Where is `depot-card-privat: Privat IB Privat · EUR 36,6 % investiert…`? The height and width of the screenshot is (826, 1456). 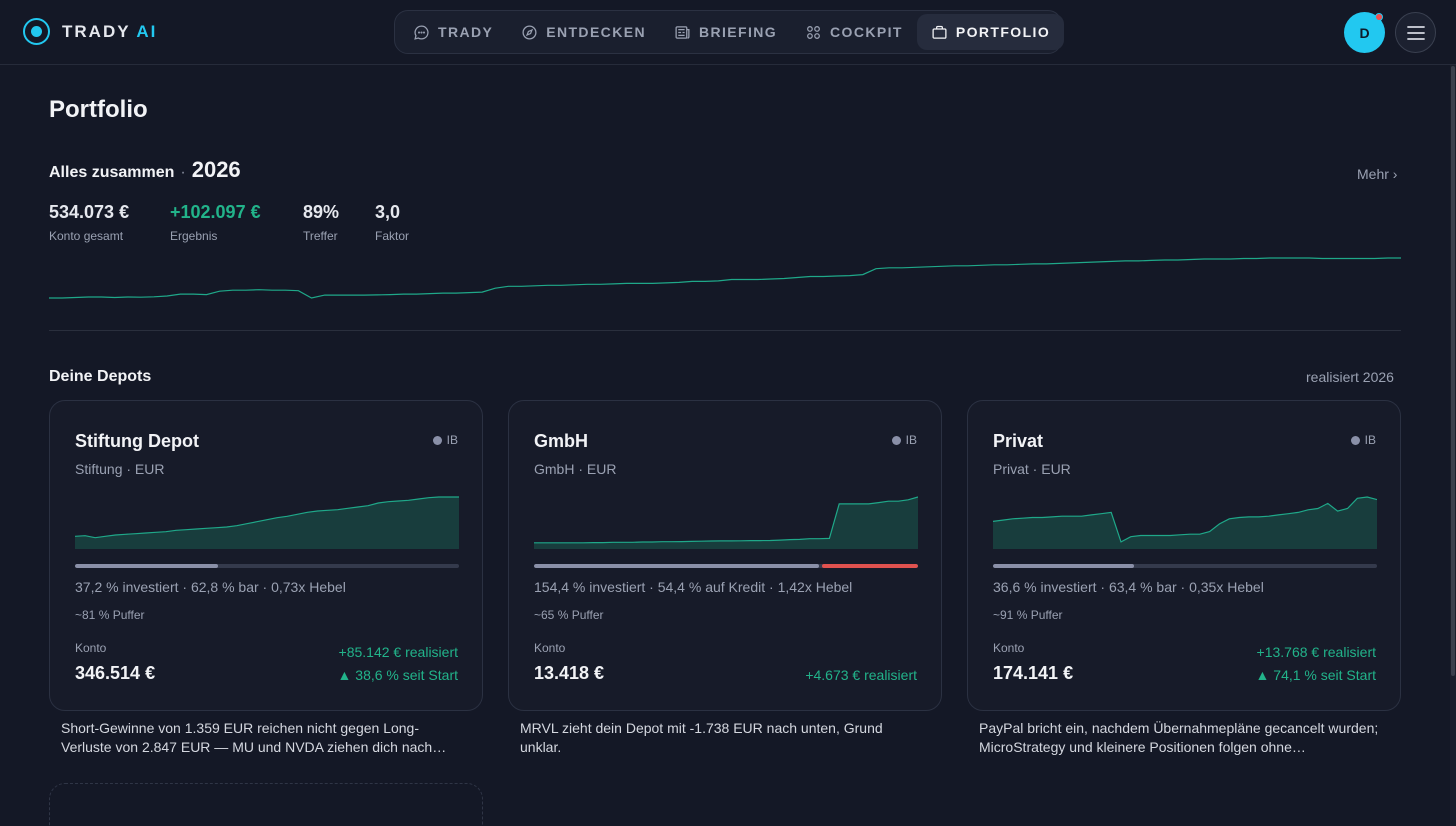
depot-card-privat: Privat IB Privat · EUR 36,6 % investiert… is located at coordinates (1184, 555).